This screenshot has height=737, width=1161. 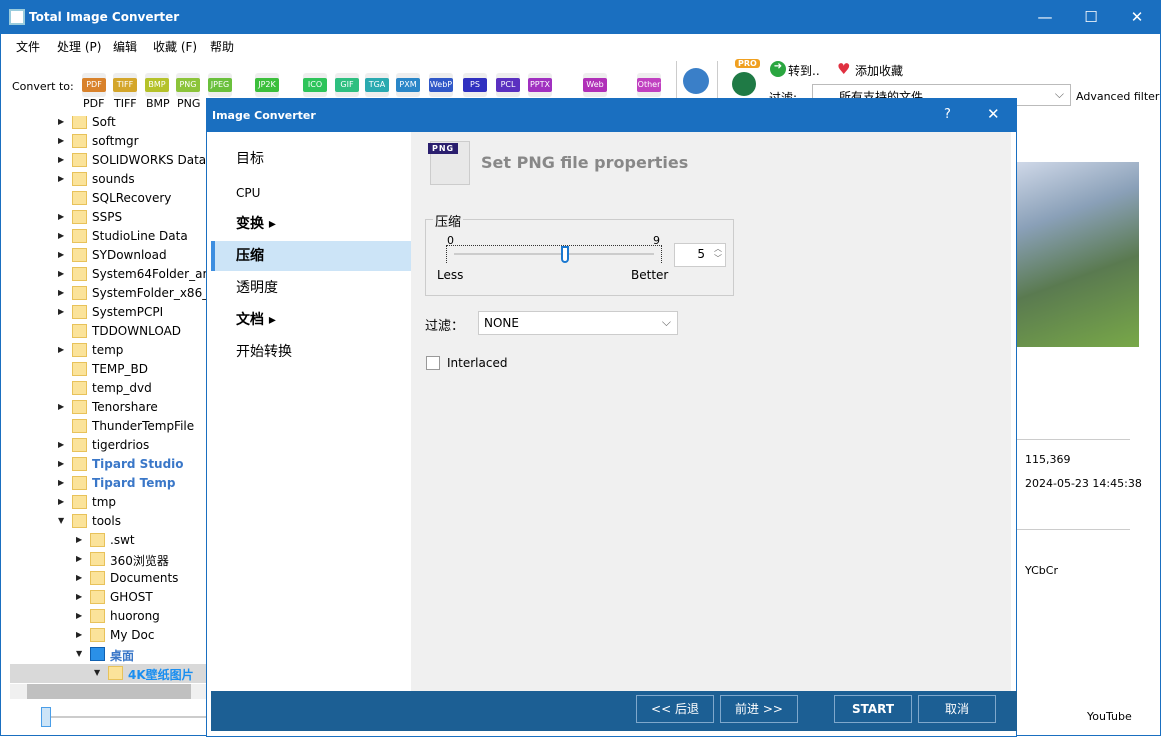 What do you see at coordinates (1117, 96) in the screenshot?
I see `advanced-filter-link: Advanced filter` at bounding box center [1117, 96].